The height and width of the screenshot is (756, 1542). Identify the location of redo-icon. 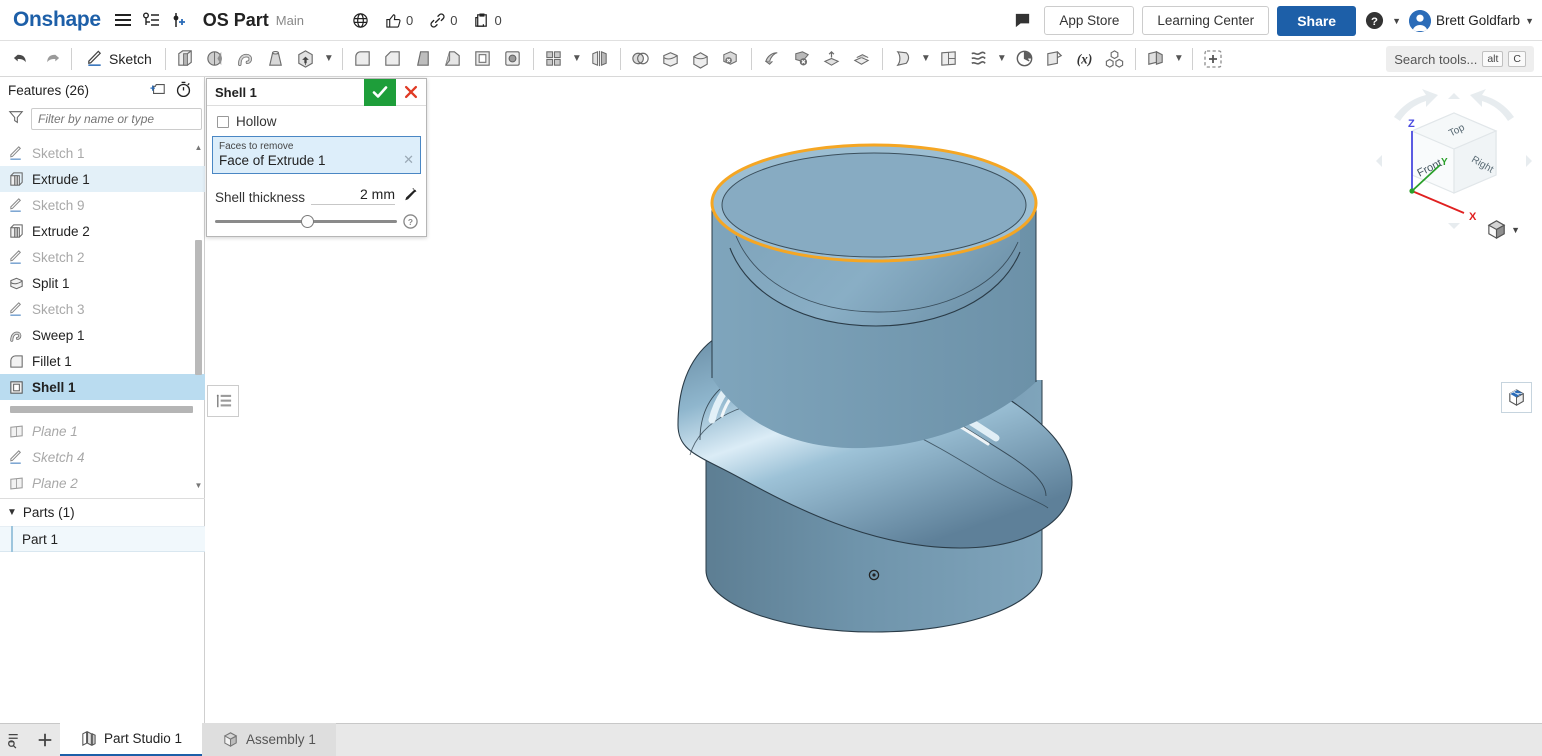
(51, 59).